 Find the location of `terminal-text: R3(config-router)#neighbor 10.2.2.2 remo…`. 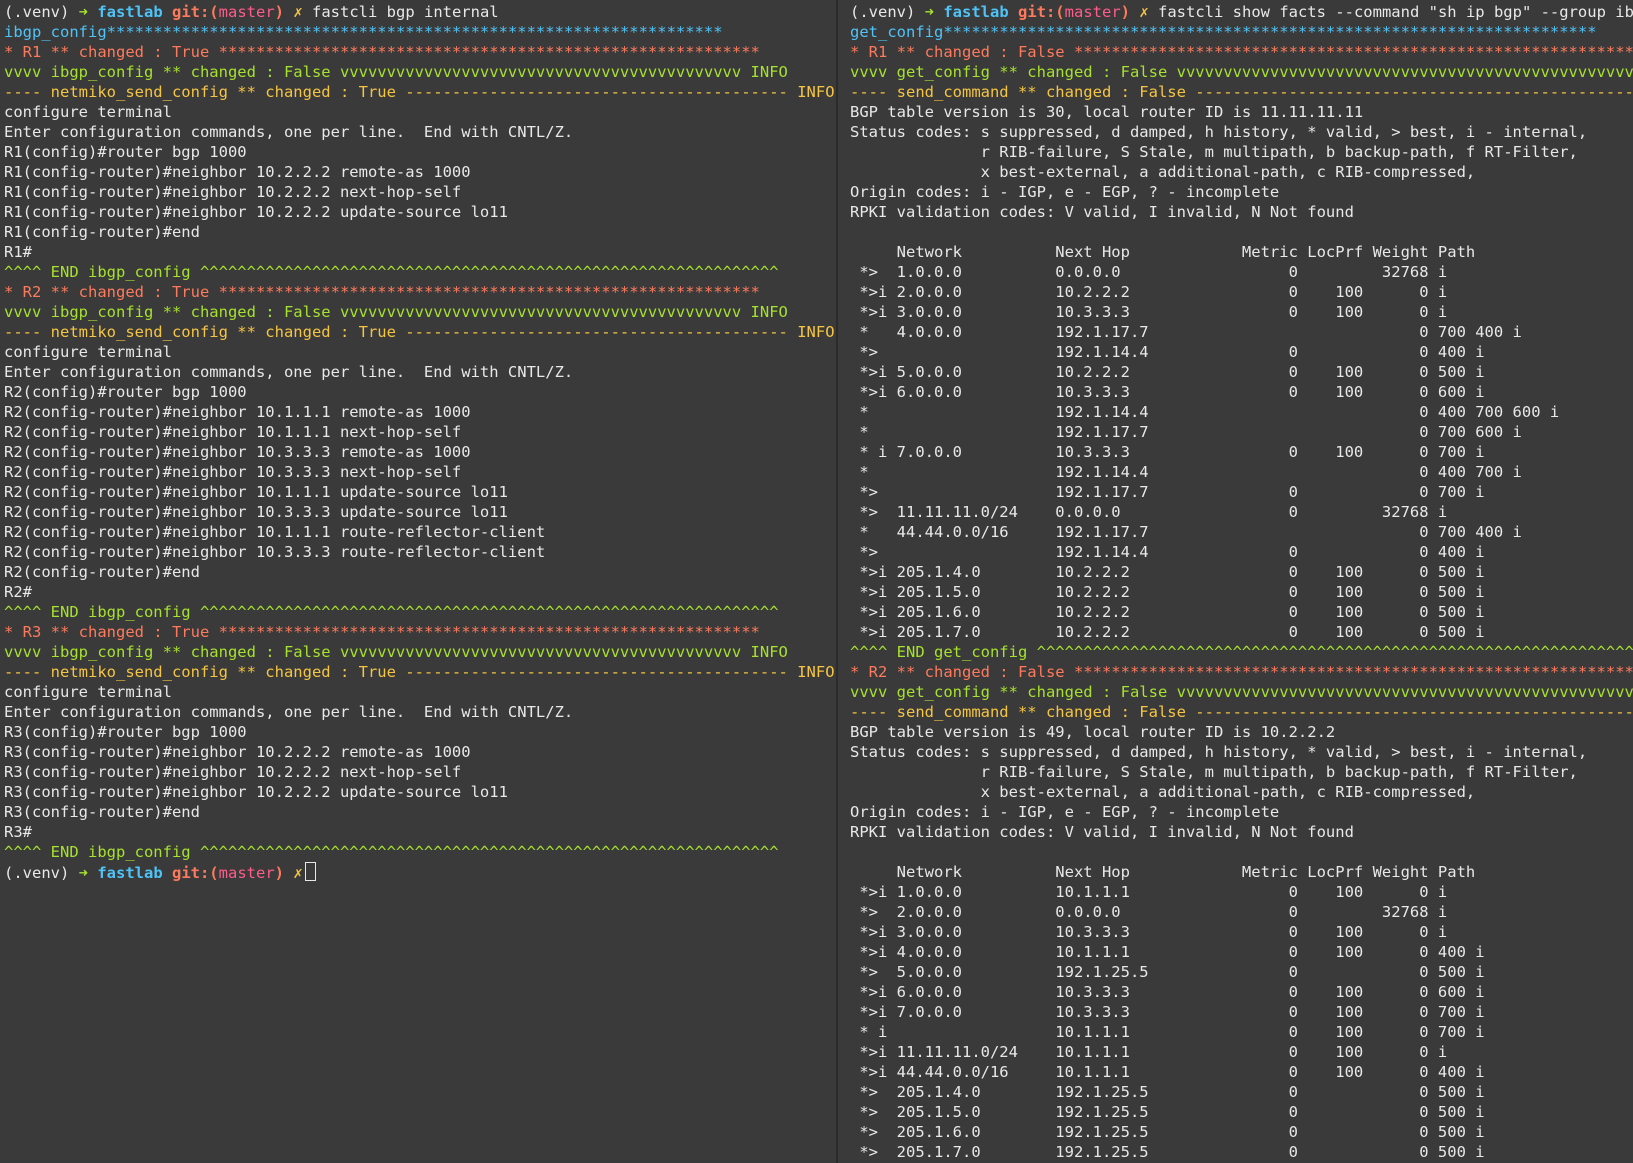

terminal-text: R3(config-router)#neighbor 10.2.2.2 remo… is located at coordinates (237, 752).